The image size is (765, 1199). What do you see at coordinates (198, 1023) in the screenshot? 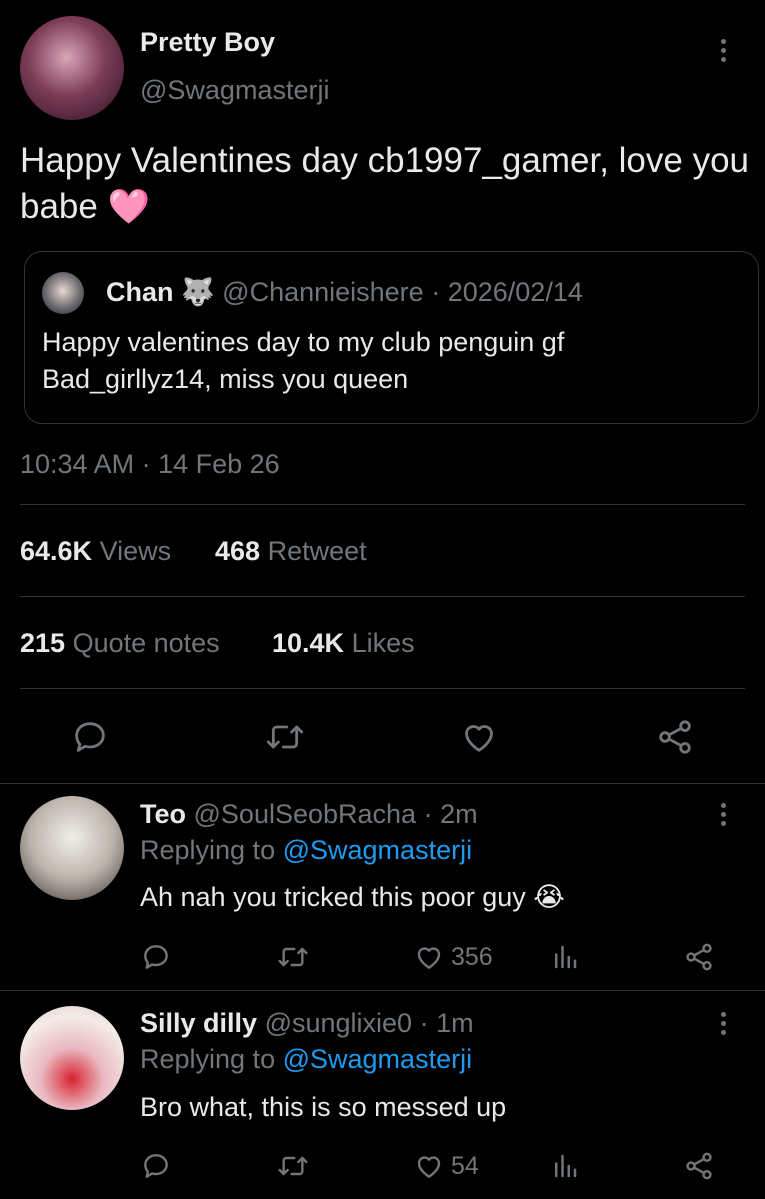
I see `reply-2-display-name: Silly dilly` at bounding box center [198, 1023].